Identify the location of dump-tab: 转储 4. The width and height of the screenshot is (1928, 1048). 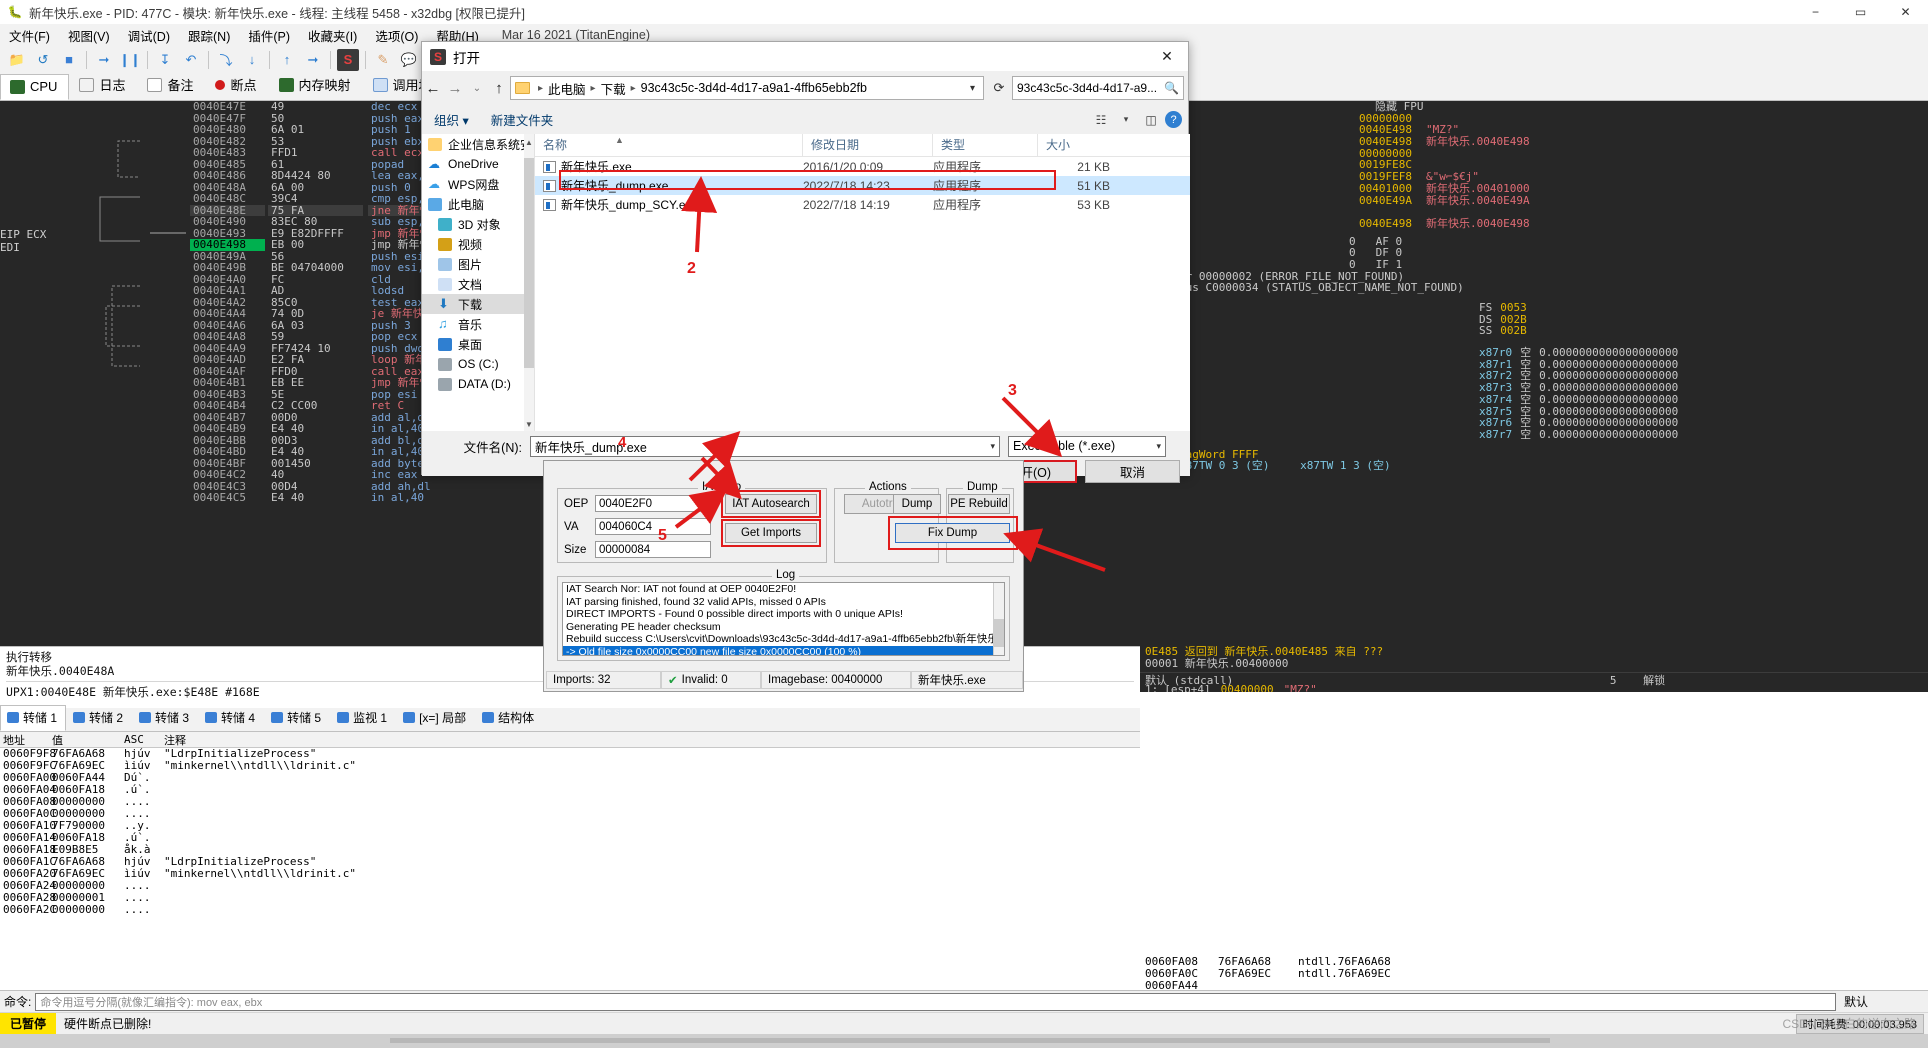
(231, 718).